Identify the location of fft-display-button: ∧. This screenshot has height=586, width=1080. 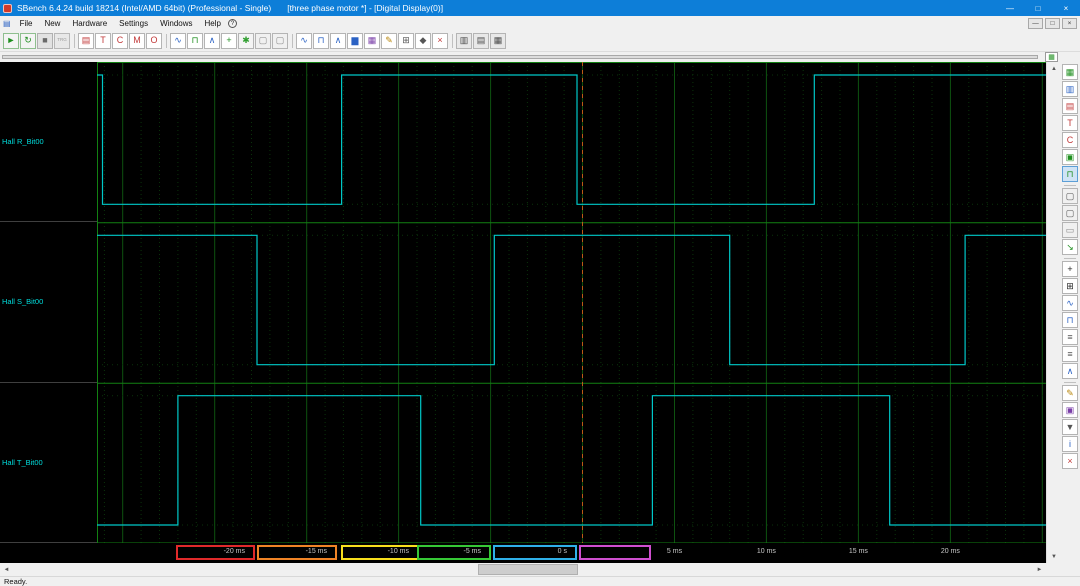
(338, 40).